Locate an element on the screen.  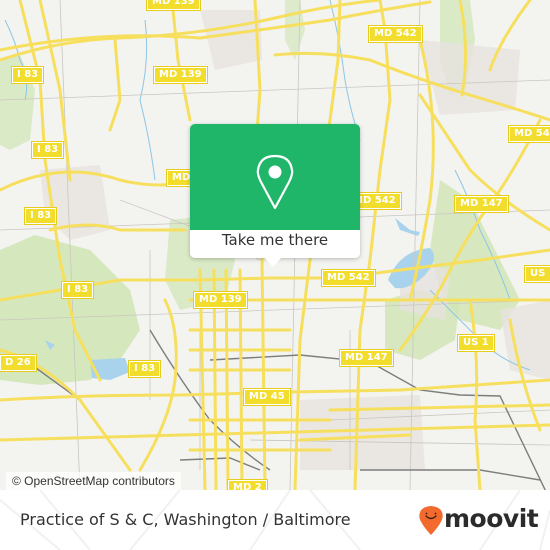
moovit-pin-icon is located at coordinates (431, 520).